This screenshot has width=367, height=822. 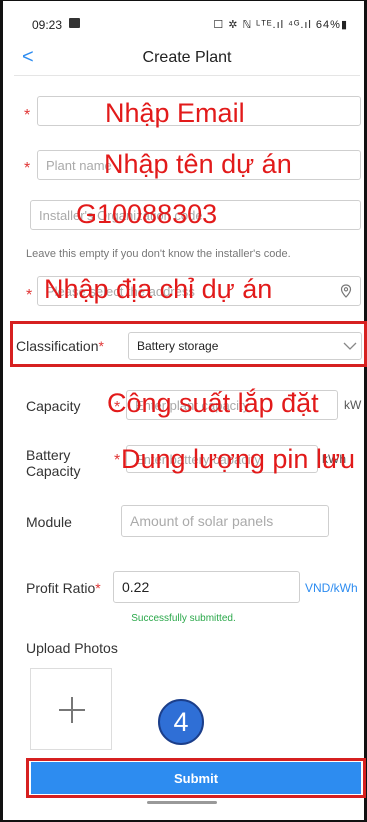 What do you see at coordinates (136, 587) in the screenshot?
I see `profit-ratio-value: 0.22` at bounding box center [136, 587].